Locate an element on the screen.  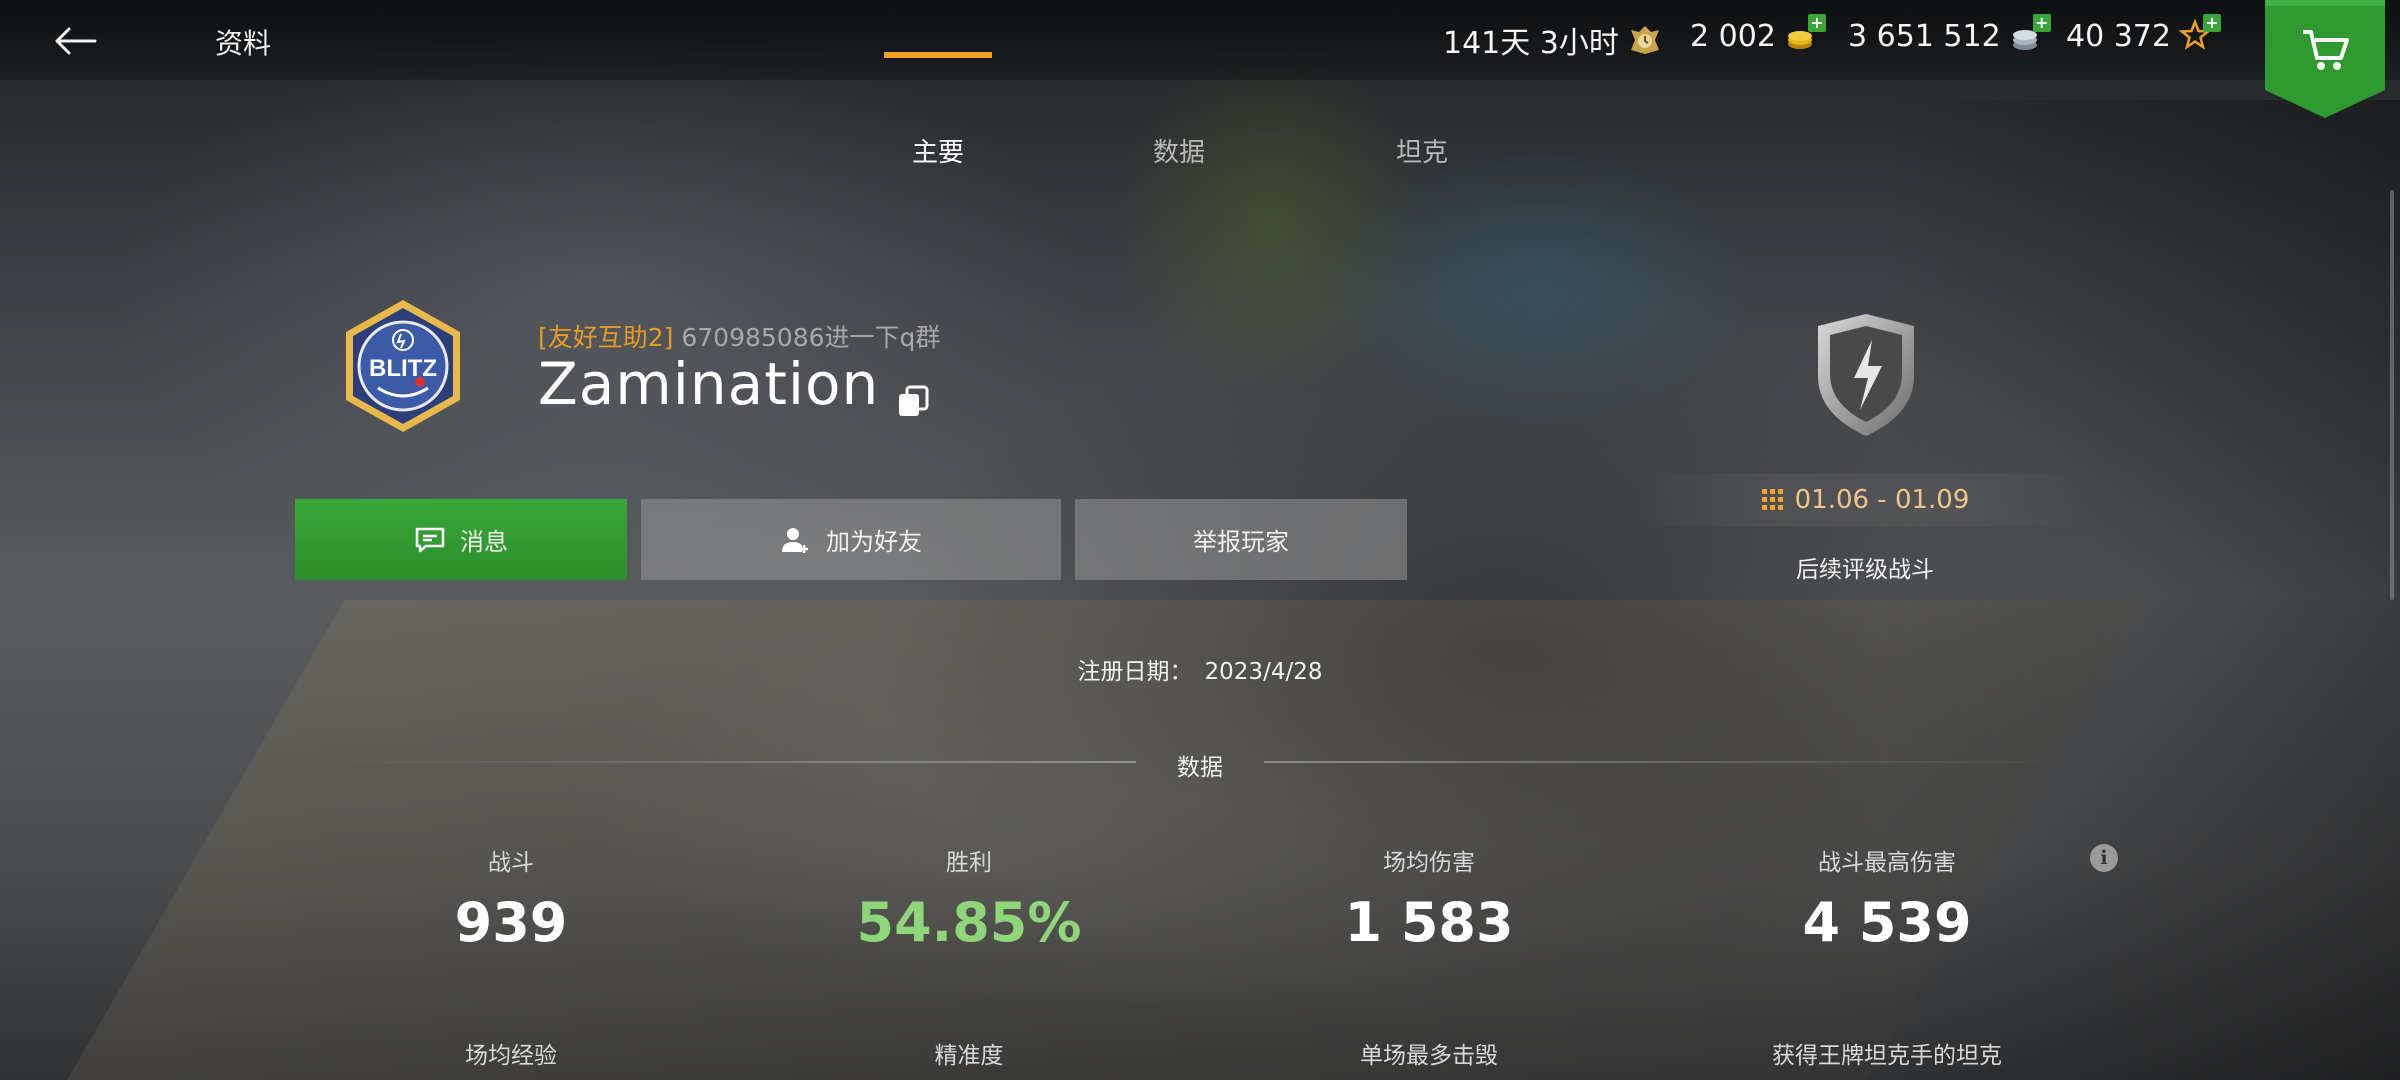
page-title: 资料 is located at coordinates (243, 43).